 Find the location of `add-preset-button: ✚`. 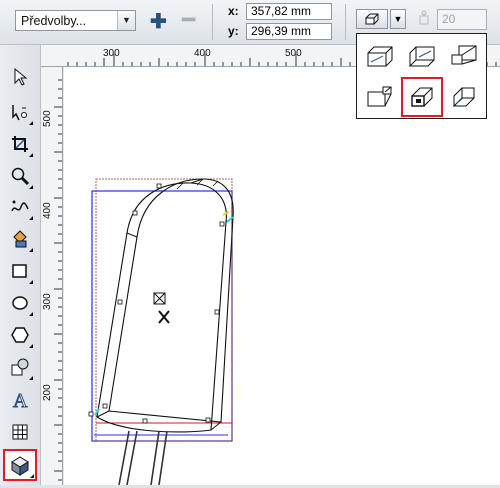

add-preset-button: ✚ is located at coordinates (158, 21).